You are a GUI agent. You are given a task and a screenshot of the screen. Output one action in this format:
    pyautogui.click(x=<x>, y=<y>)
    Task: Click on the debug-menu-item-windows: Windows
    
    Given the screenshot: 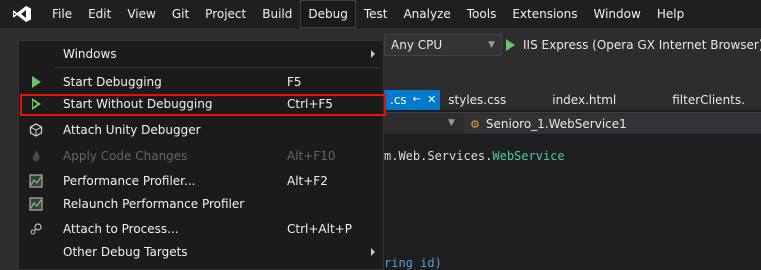 What is the action you would take?
    pyautogui.click(x=201, y=54)
    